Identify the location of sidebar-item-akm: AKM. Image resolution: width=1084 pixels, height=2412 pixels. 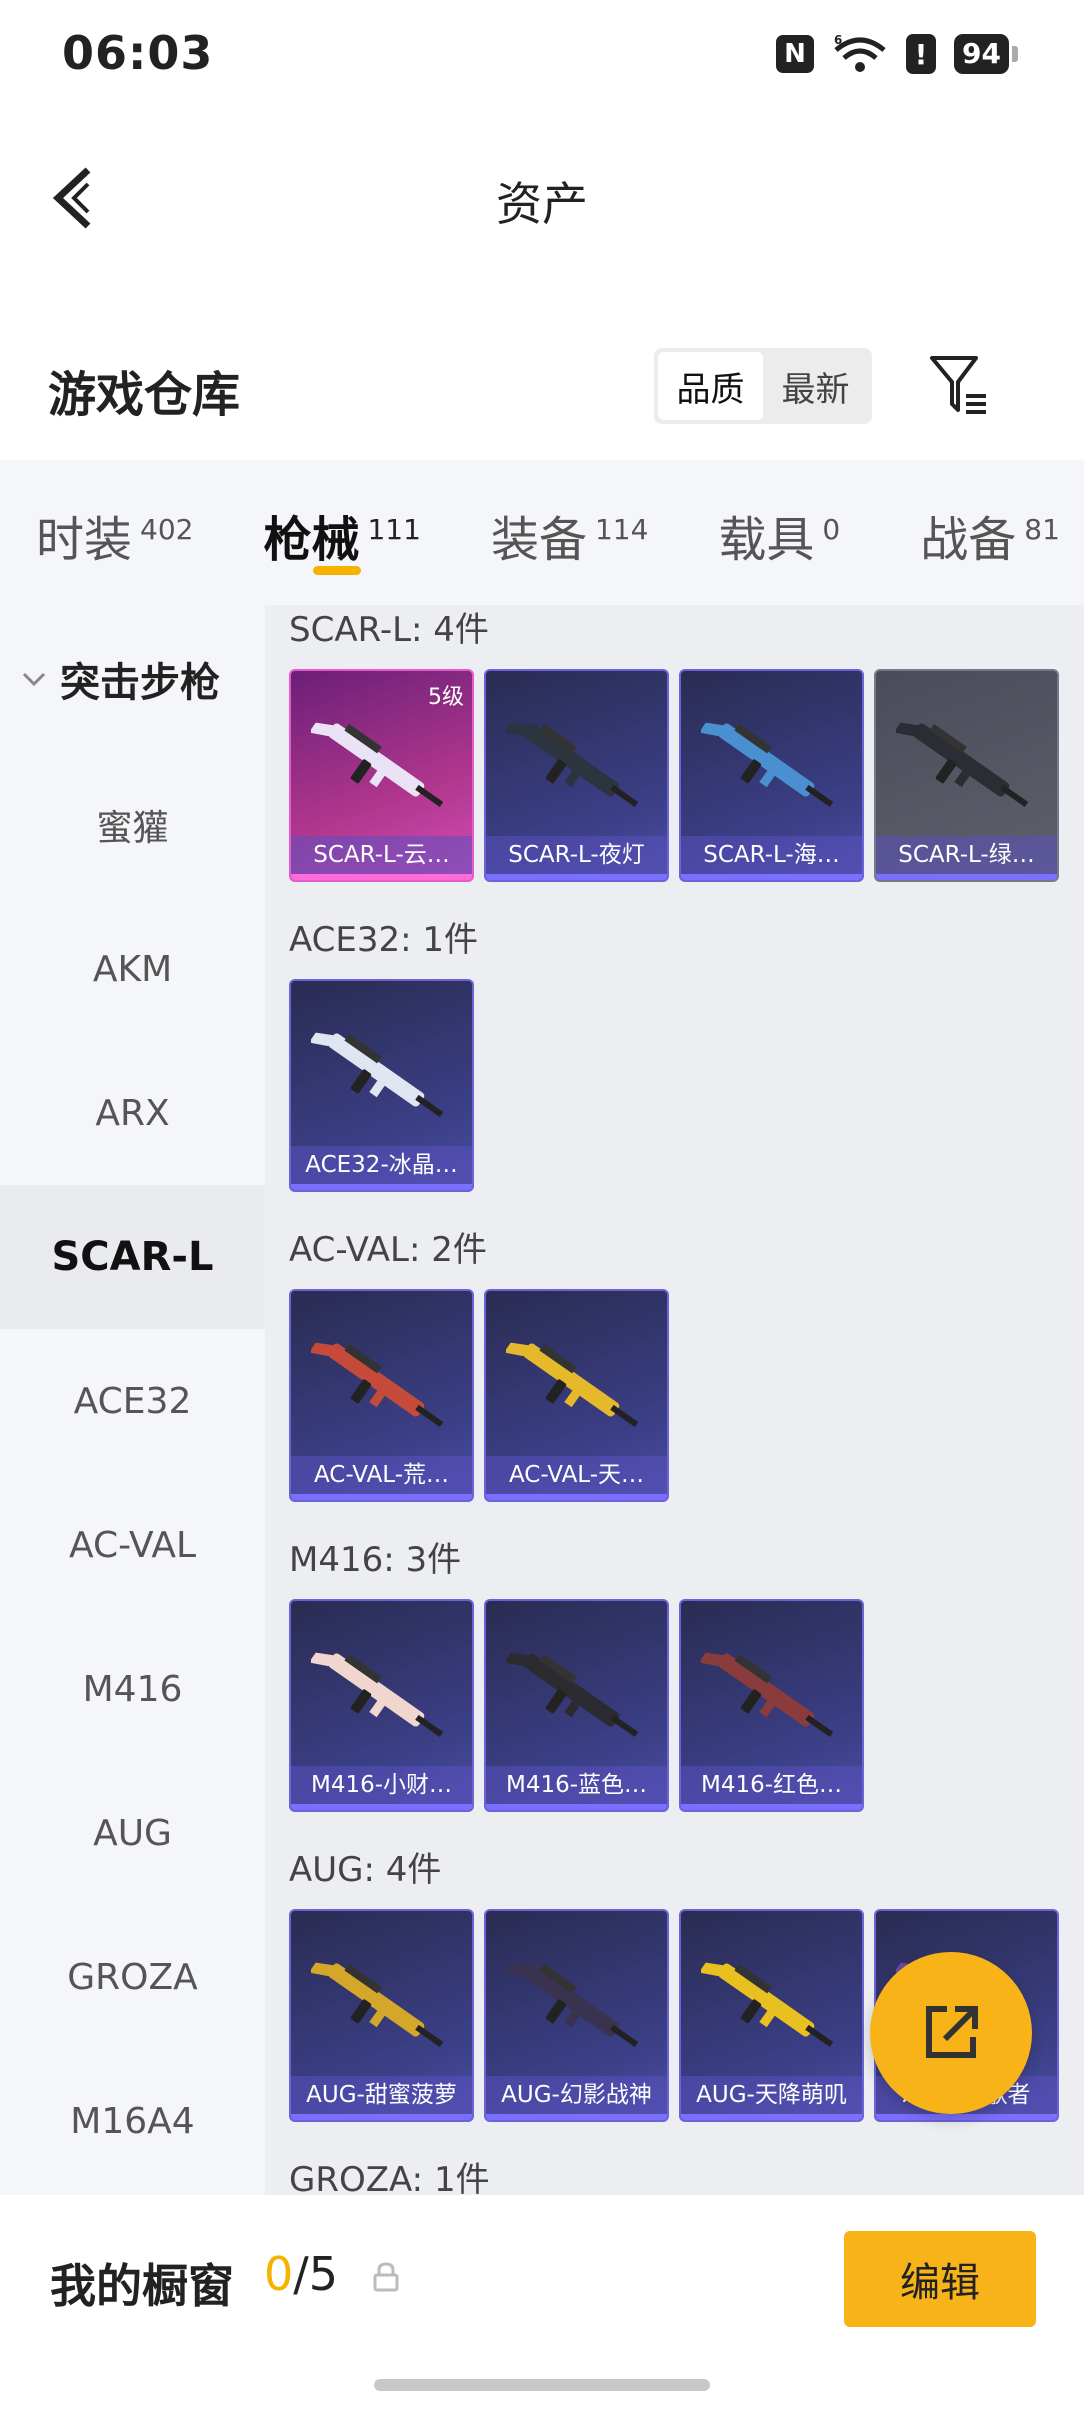
(132, 969).